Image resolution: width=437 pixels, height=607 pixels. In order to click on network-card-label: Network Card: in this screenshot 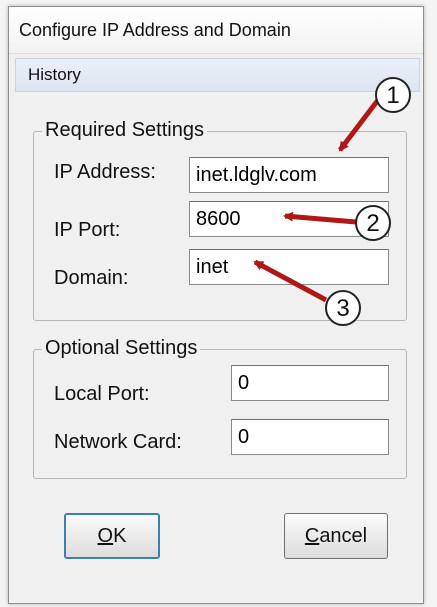, I will do `click(118, 442)`.